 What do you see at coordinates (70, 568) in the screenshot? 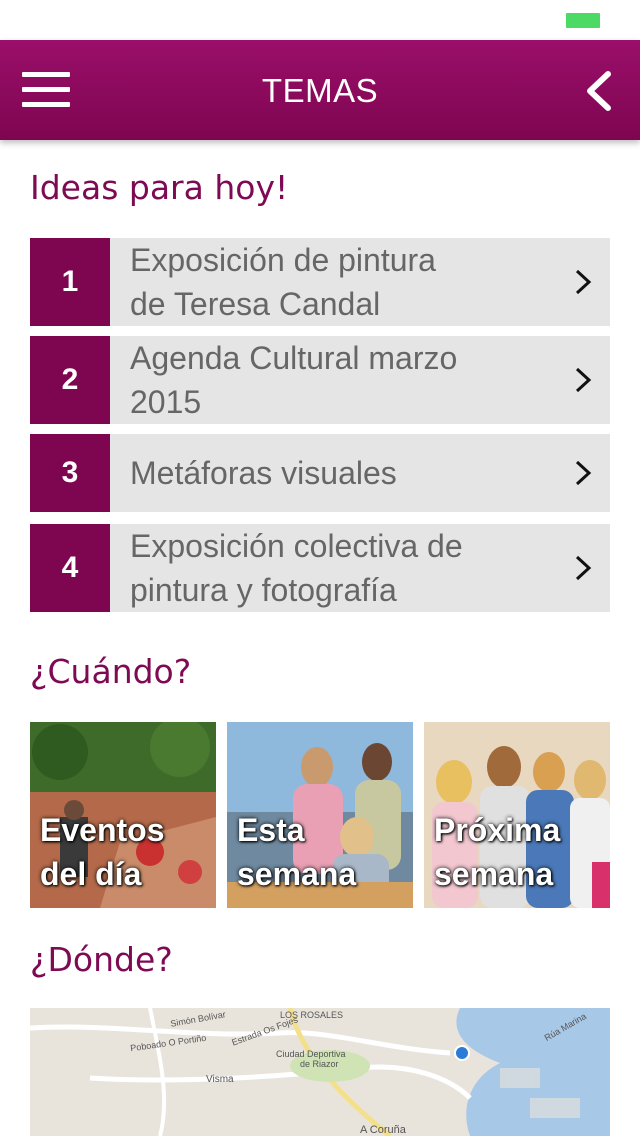
I see `idea-number: 4` at bounding box center [70, 568].